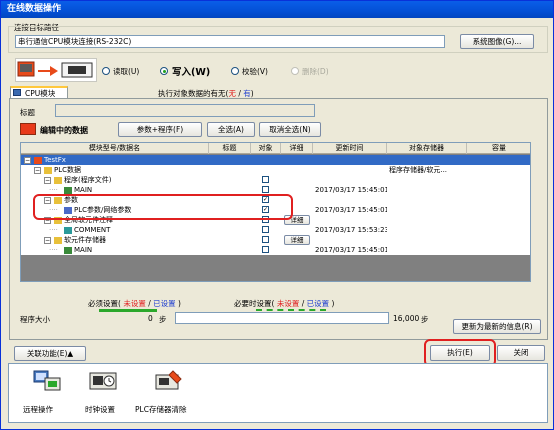 Image resolution: width=554 pixels, height=430 pixels. What do you see at coordinates (160, 129) in the screenshot?
I see `params-program-button: 参数+程序(F)` at bounding box center [160, 129].